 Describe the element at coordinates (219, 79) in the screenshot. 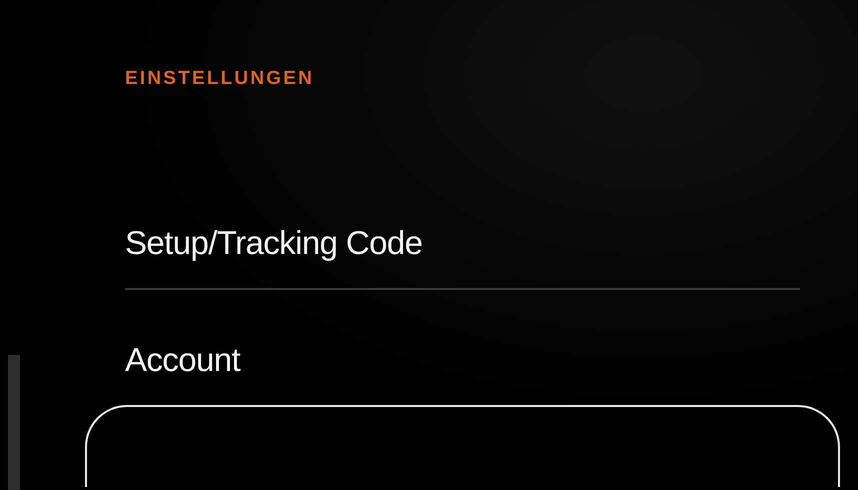

I see `section-title: EINSTELLUNGEN` at that location.